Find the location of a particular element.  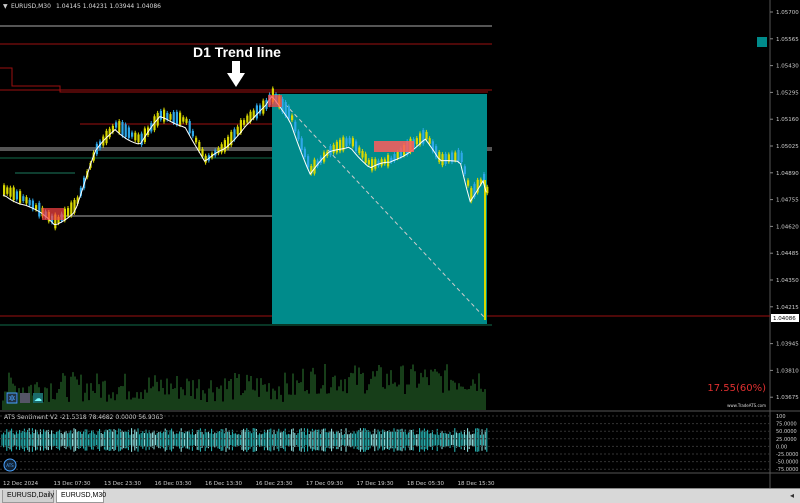

indicator-level-label: -25.0000 is located at coordinates (787, 455).